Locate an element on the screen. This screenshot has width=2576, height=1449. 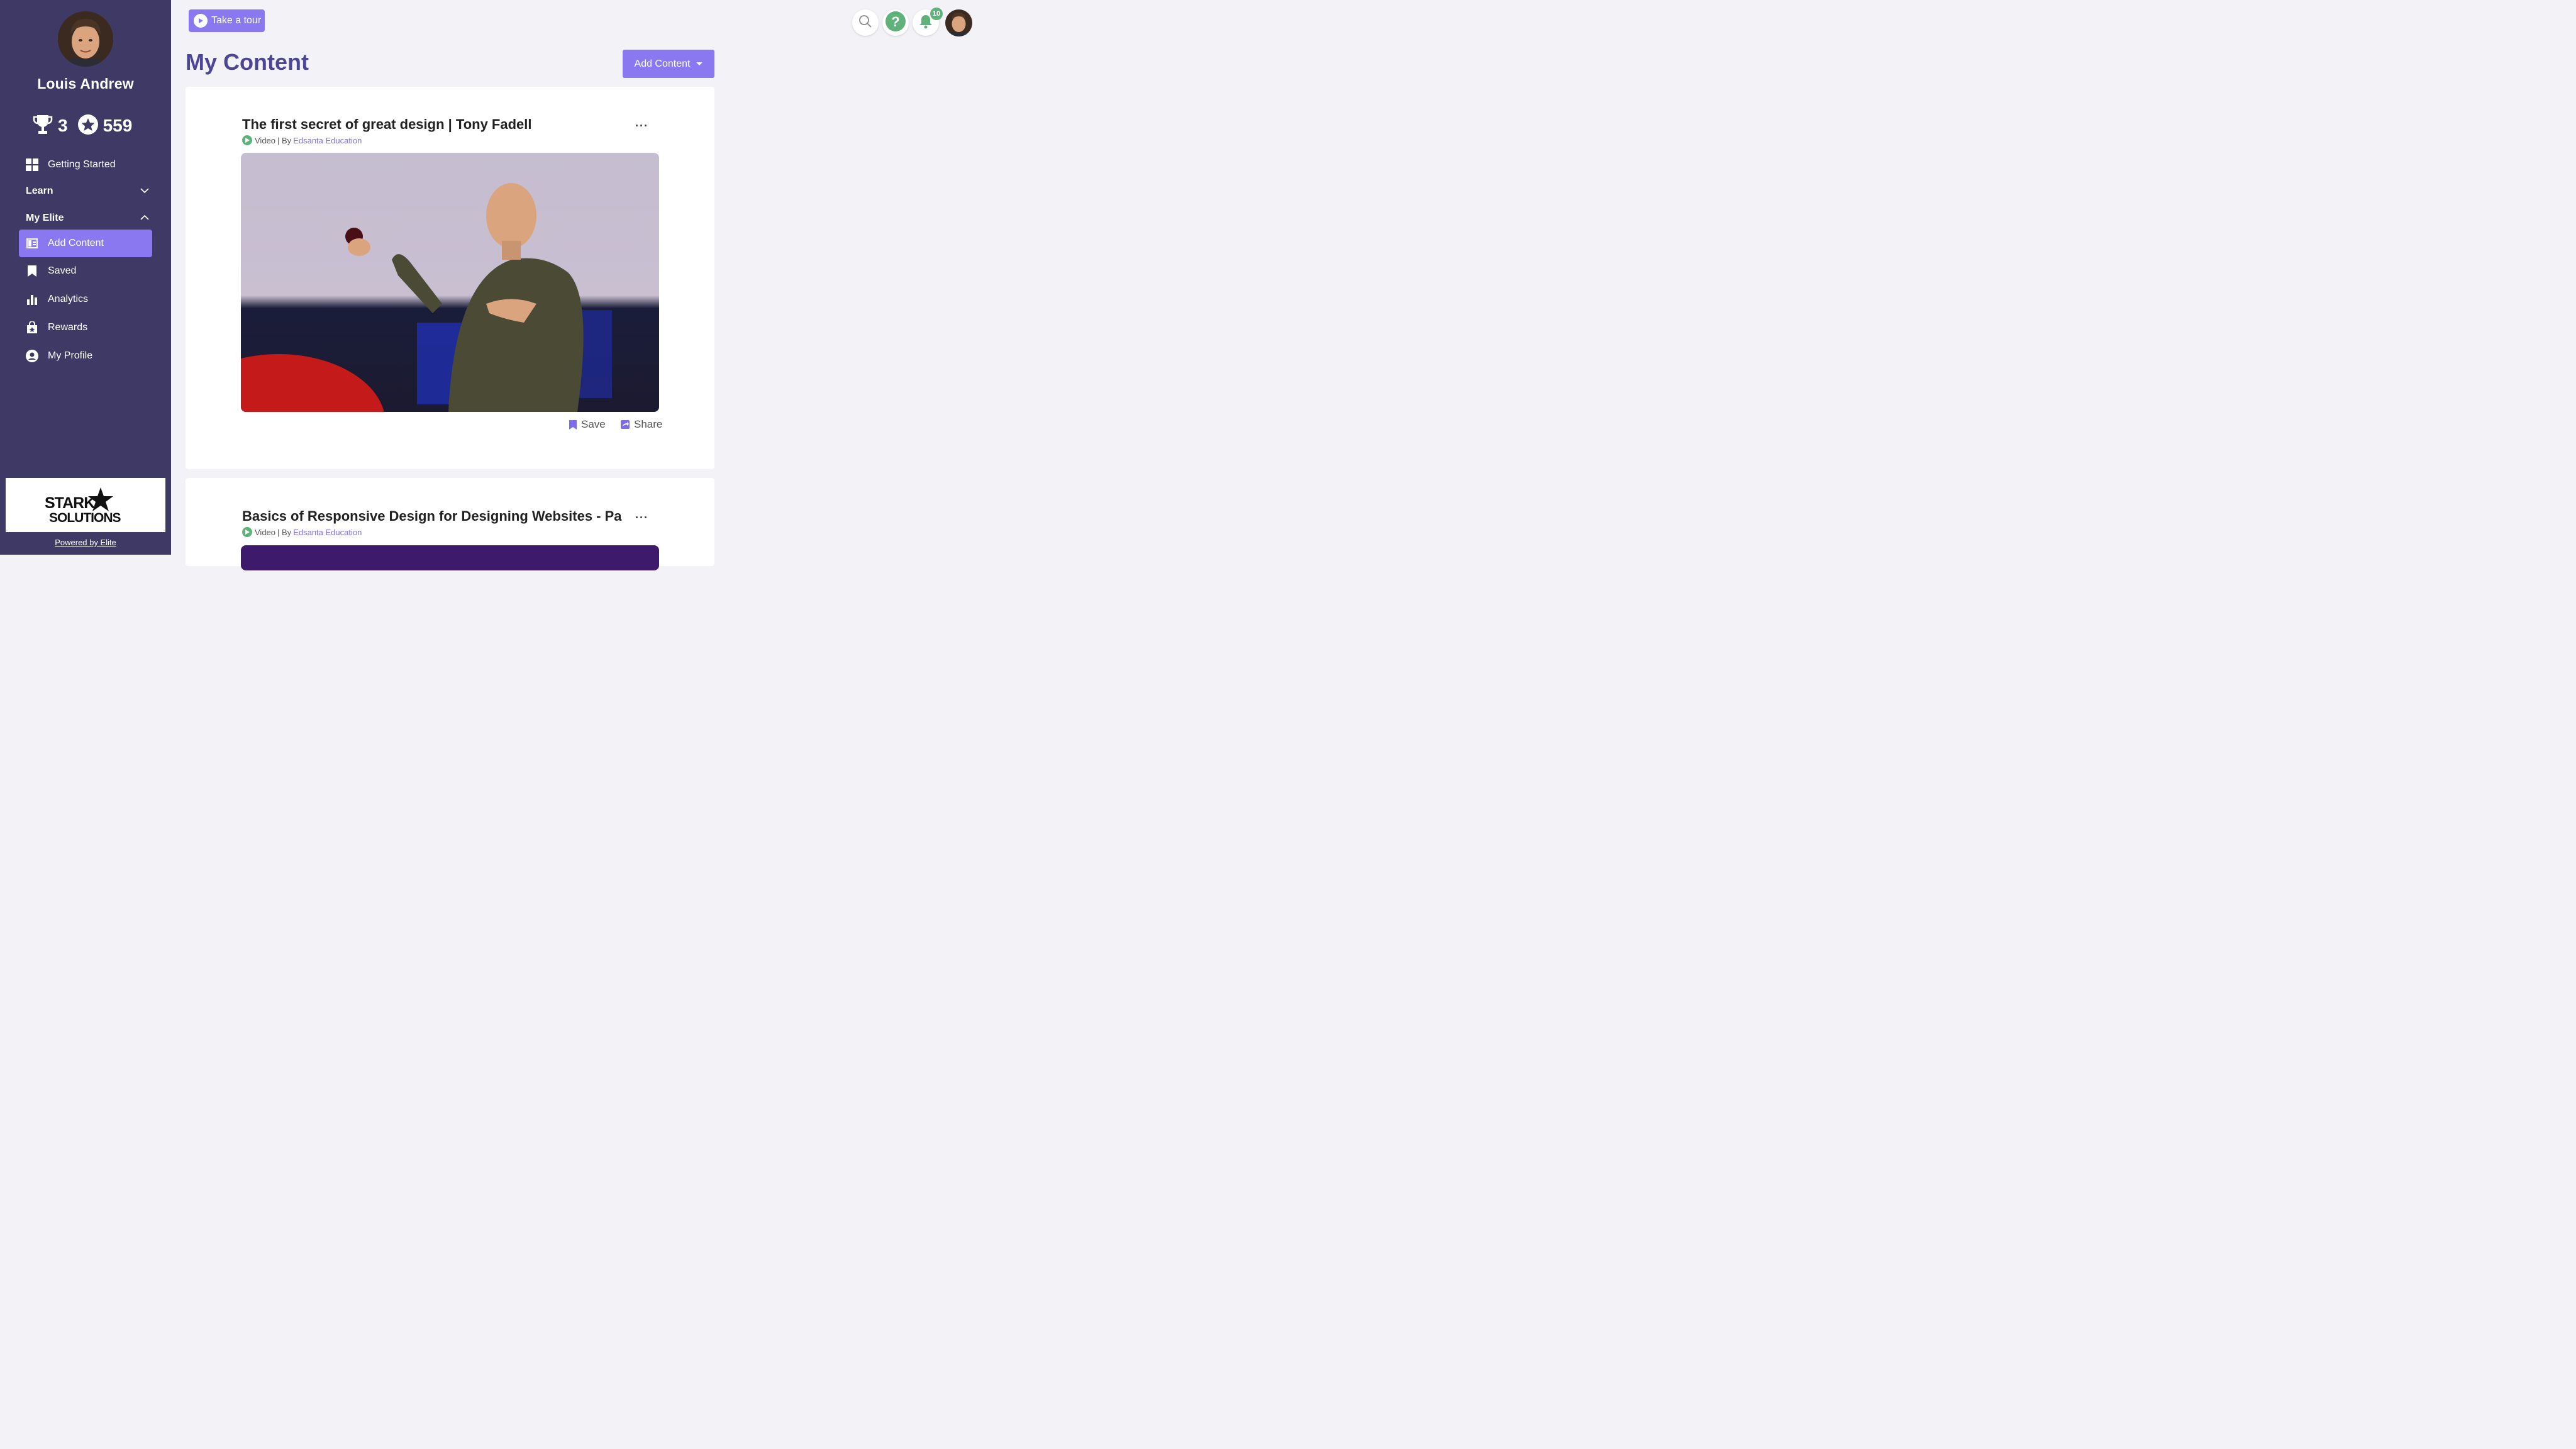
chevron-down-icon is located at coordinates (144, 191).